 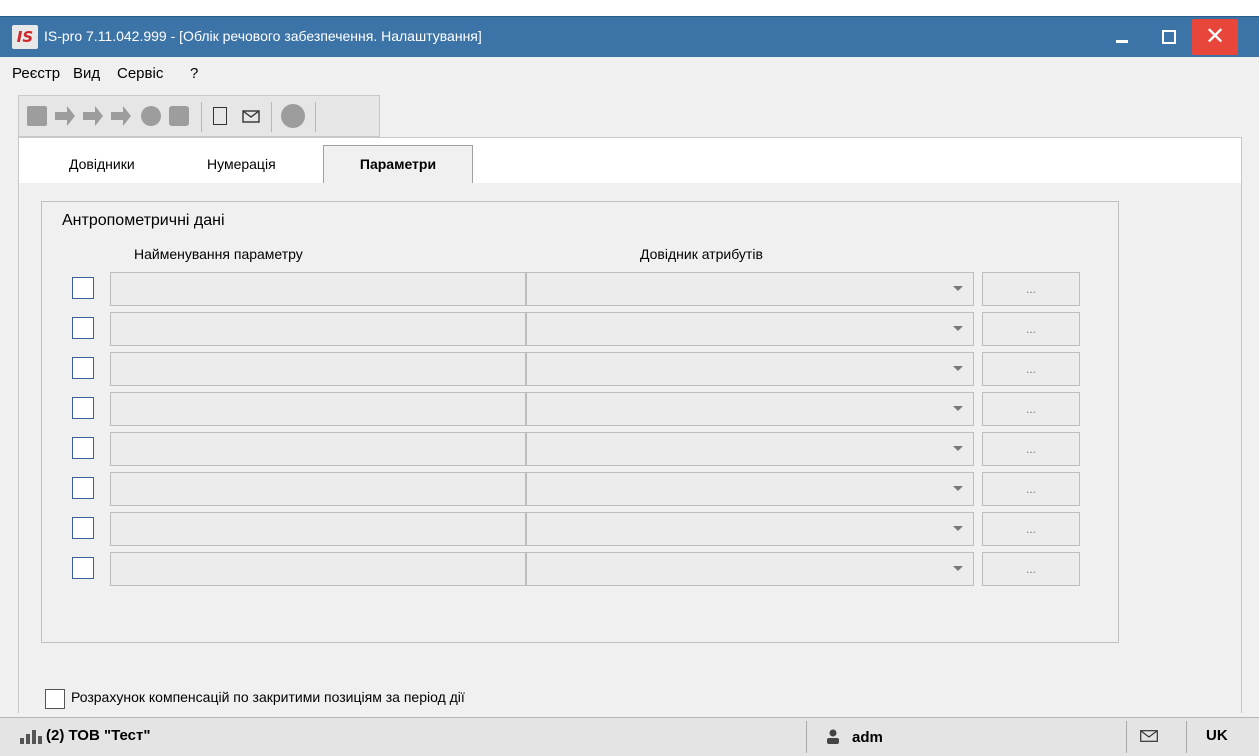 I want to click on printer-icon, so click(x=179, y=116).